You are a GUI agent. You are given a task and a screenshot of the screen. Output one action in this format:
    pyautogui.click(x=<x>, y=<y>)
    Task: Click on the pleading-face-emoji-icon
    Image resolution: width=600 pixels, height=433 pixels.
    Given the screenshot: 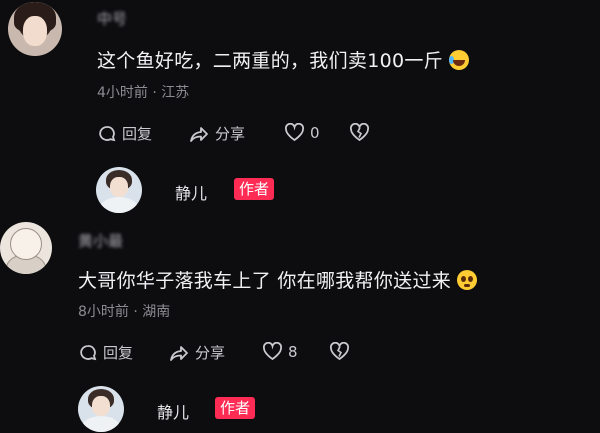 What is the action you would take?
    pyautogui.click(x=467, y=280)
    